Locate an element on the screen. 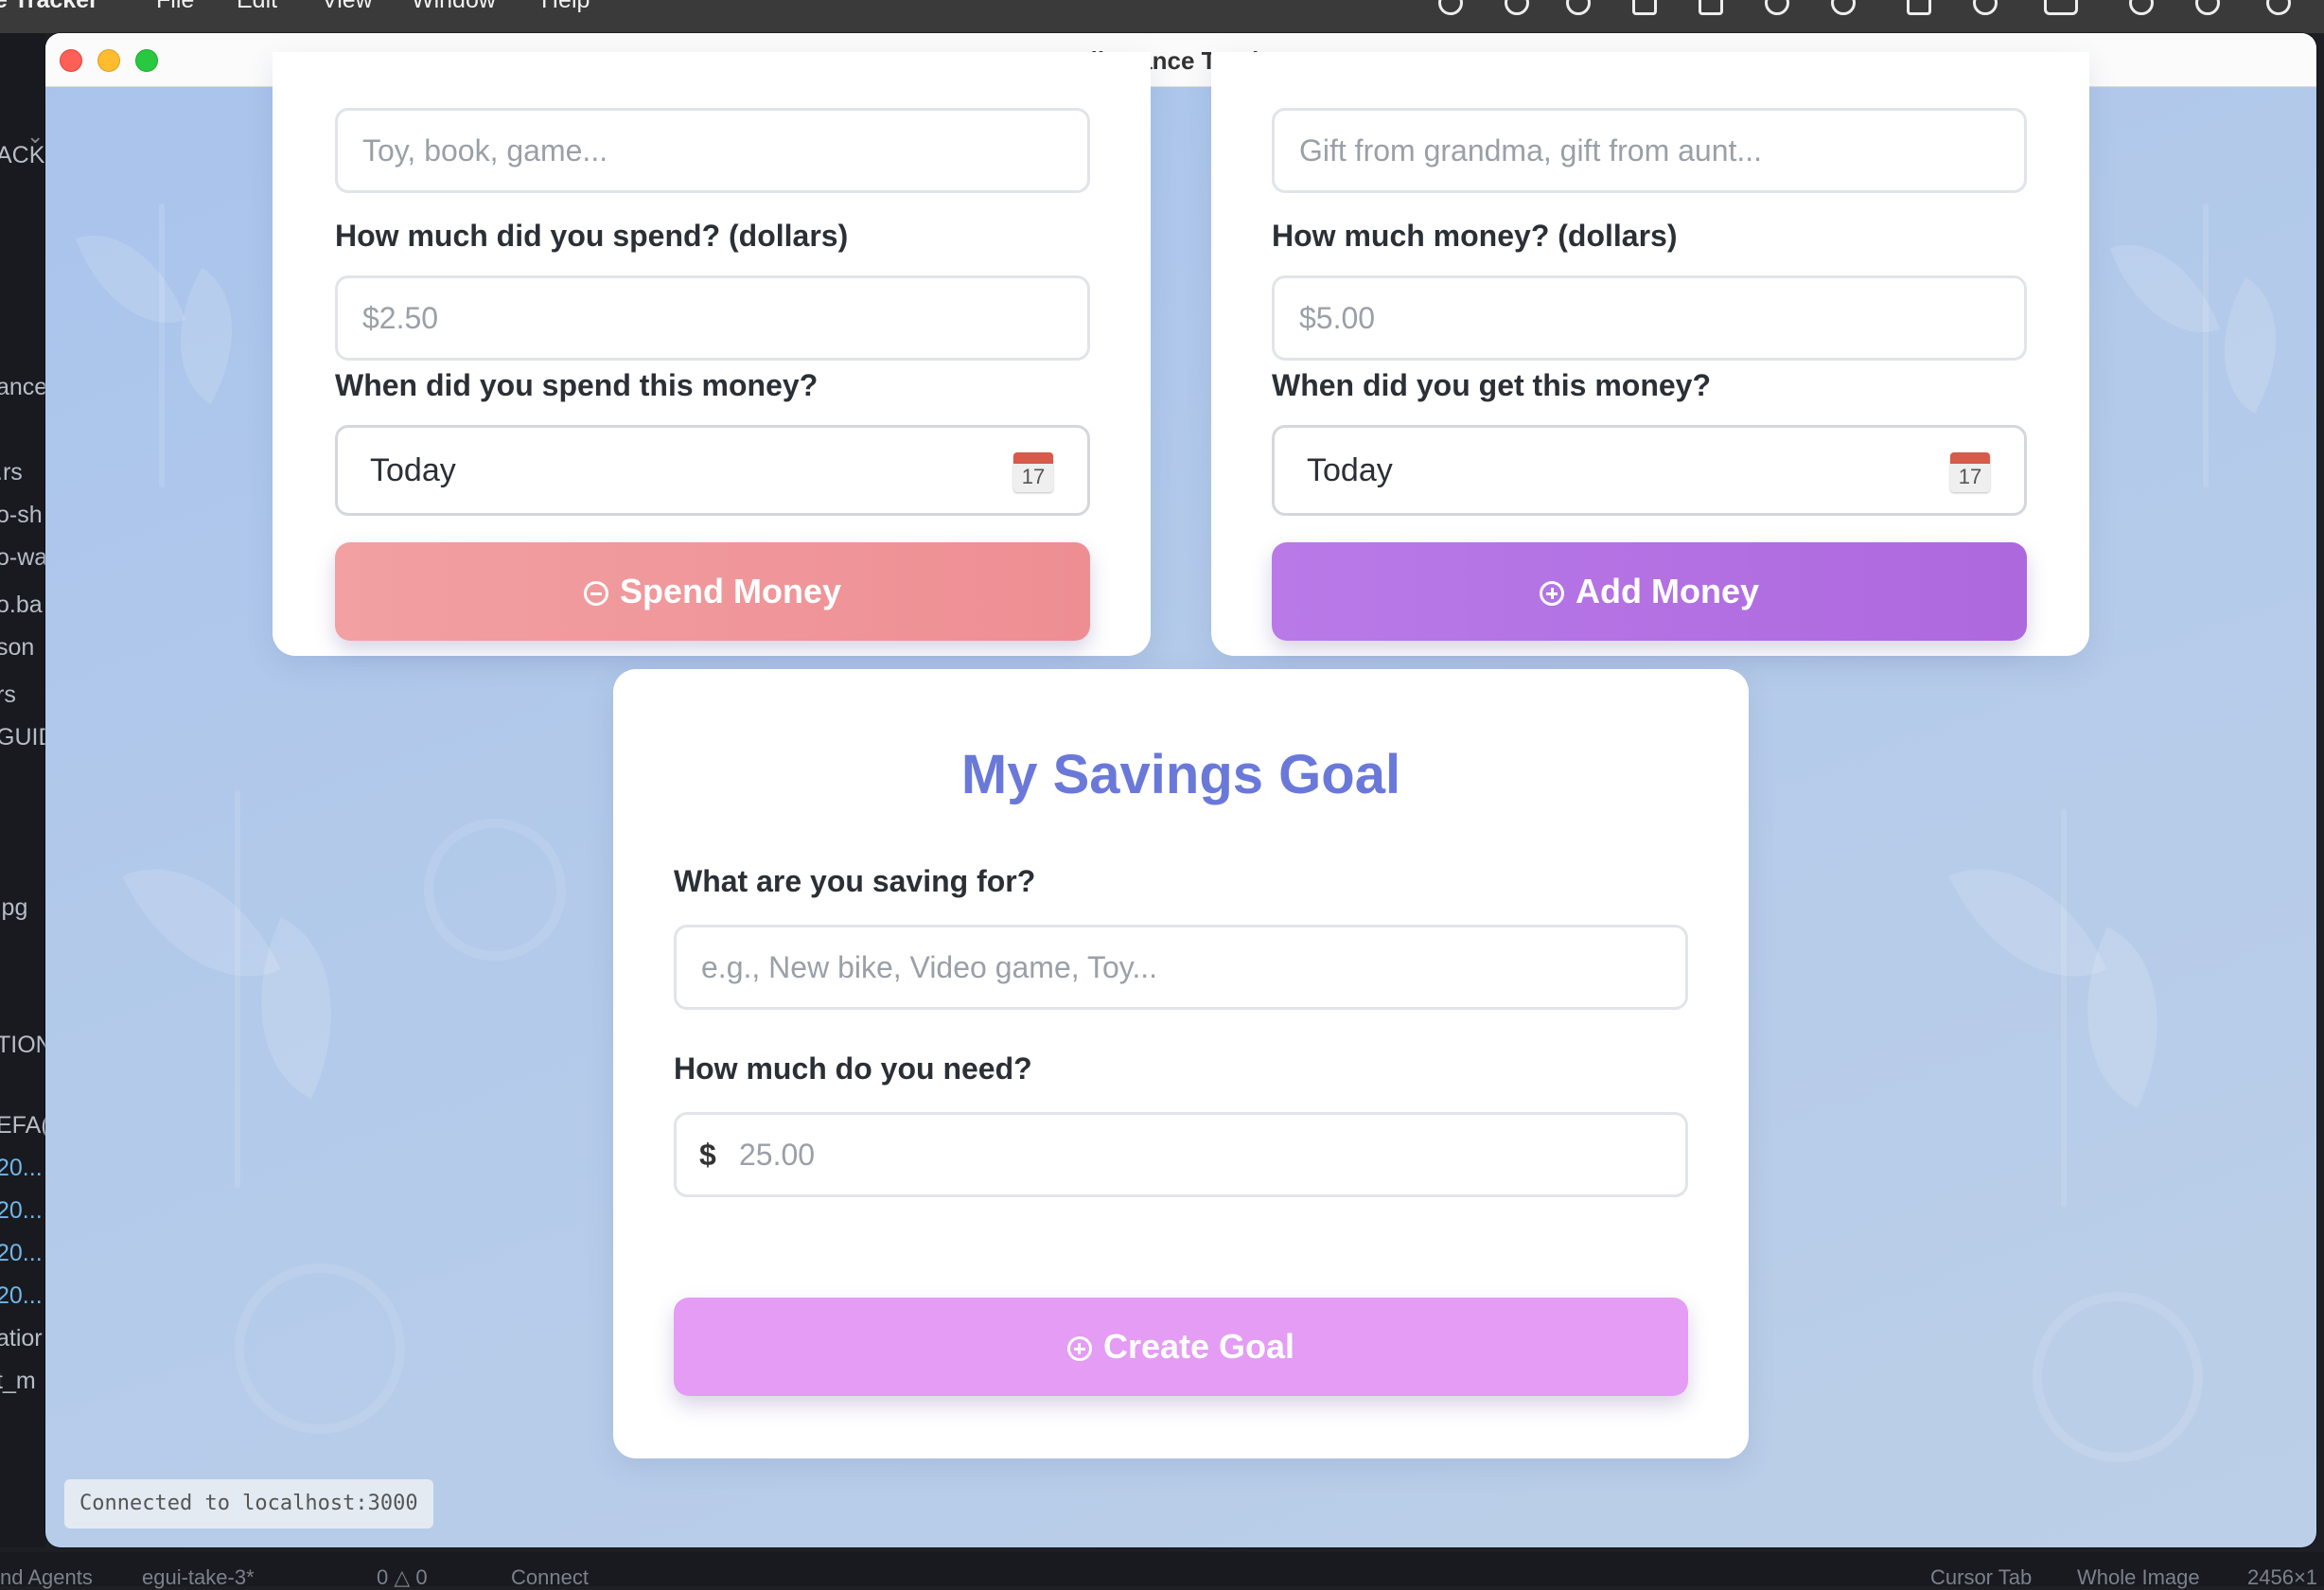  menu-help: Help is located at coordinates (565, 7).